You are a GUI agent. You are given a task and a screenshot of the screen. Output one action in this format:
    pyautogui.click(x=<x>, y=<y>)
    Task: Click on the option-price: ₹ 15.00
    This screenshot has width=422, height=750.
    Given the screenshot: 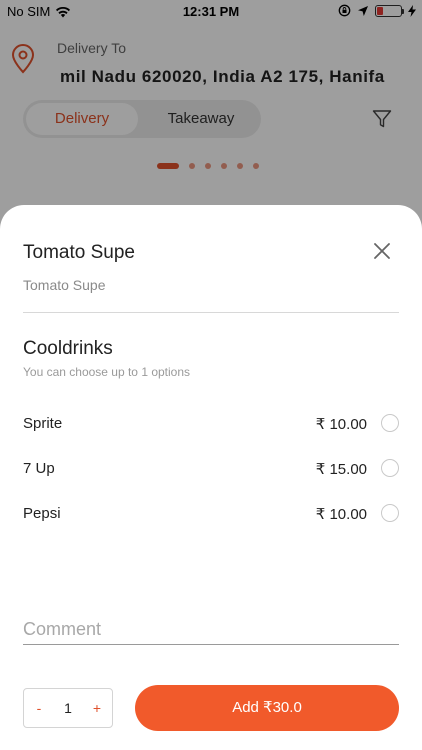 What is the action you would take?
    pyautogui.click(x=341, y=469)
    